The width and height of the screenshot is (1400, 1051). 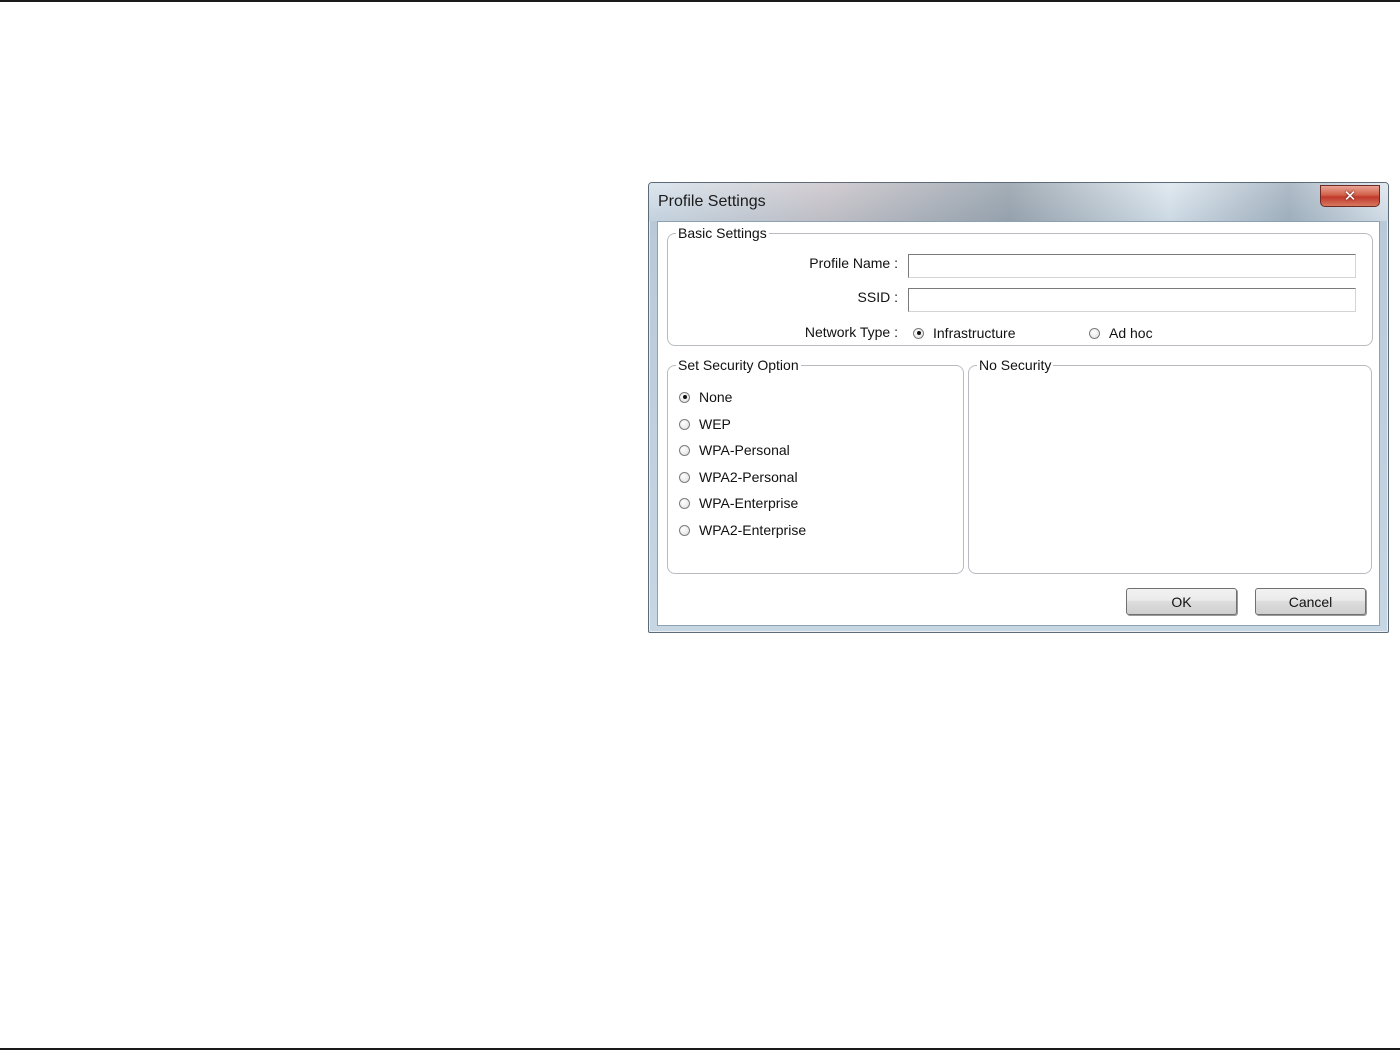 What do you see at coordinates (1181, 601) in the screenshot?
I see `ok-button: OK` at bounding box center [1181, 601].